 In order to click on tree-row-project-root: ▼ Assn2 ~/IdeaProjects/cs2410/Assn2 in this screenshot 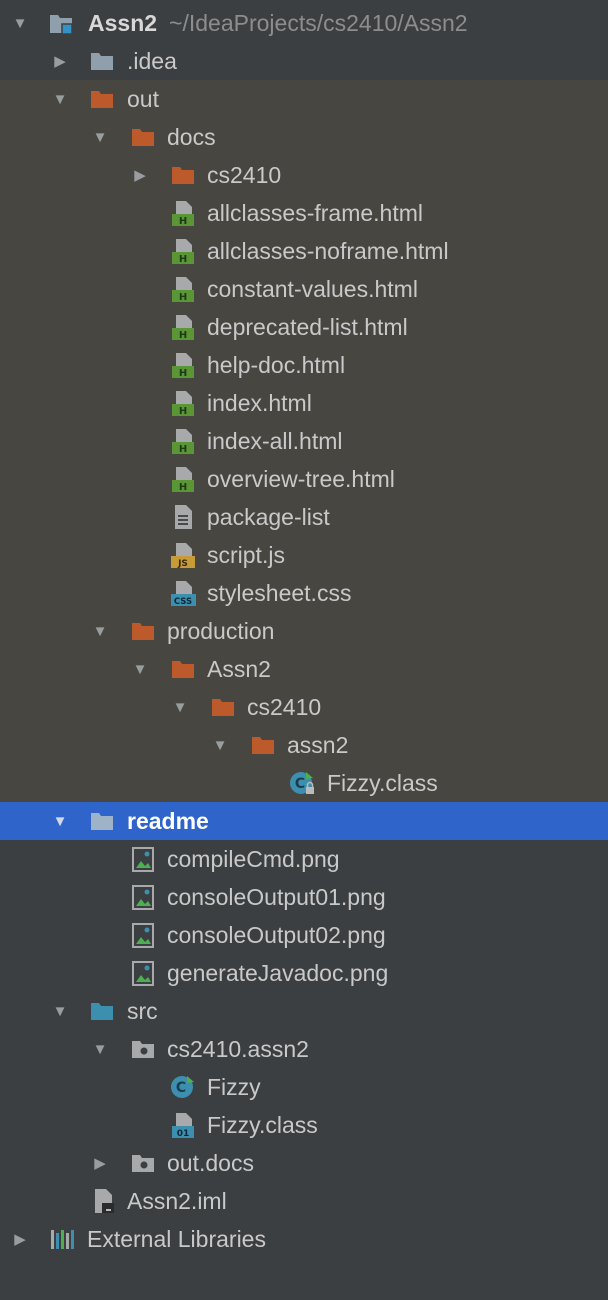, I will do `click(304, 23)`.